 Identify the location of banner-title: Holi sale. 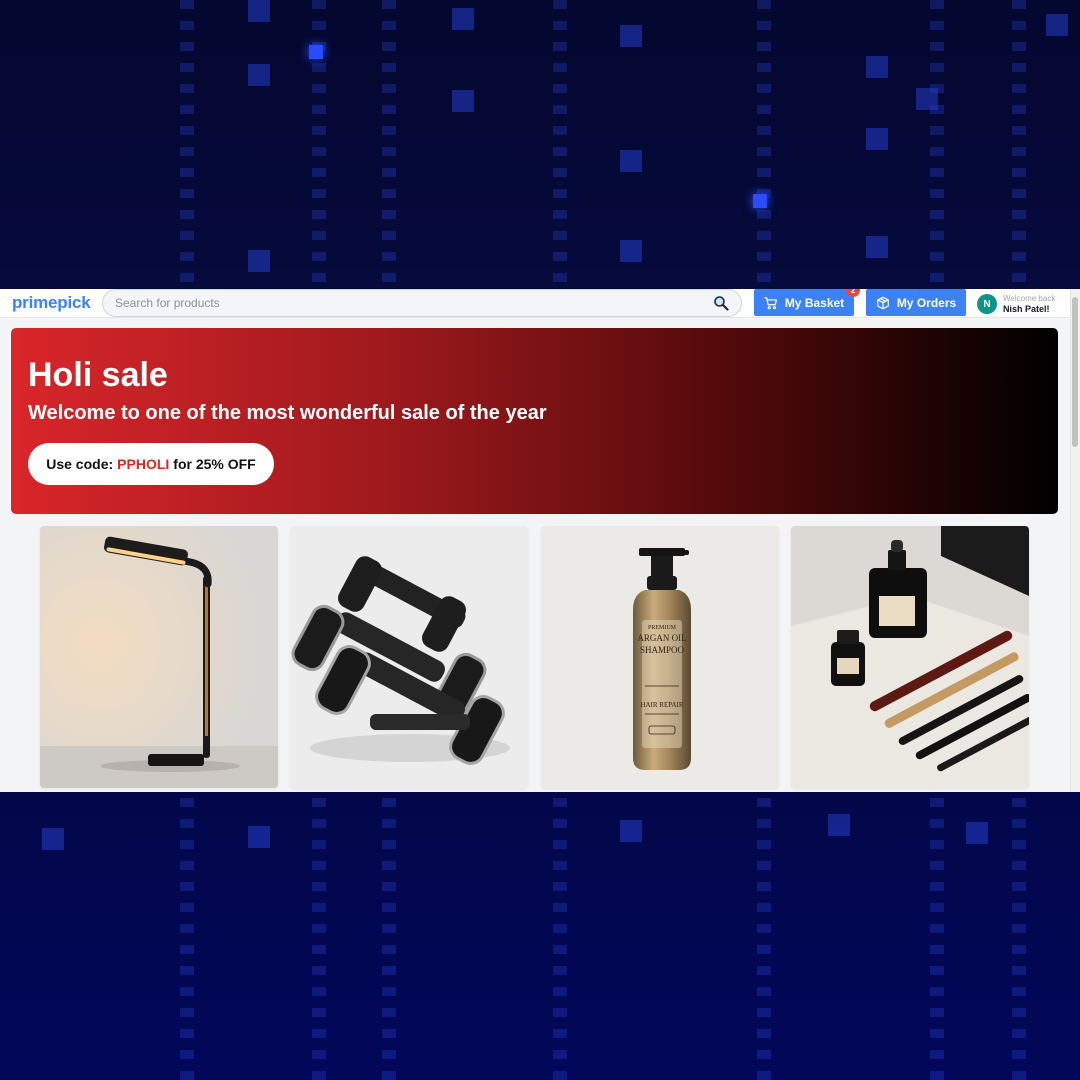
(98, 375).